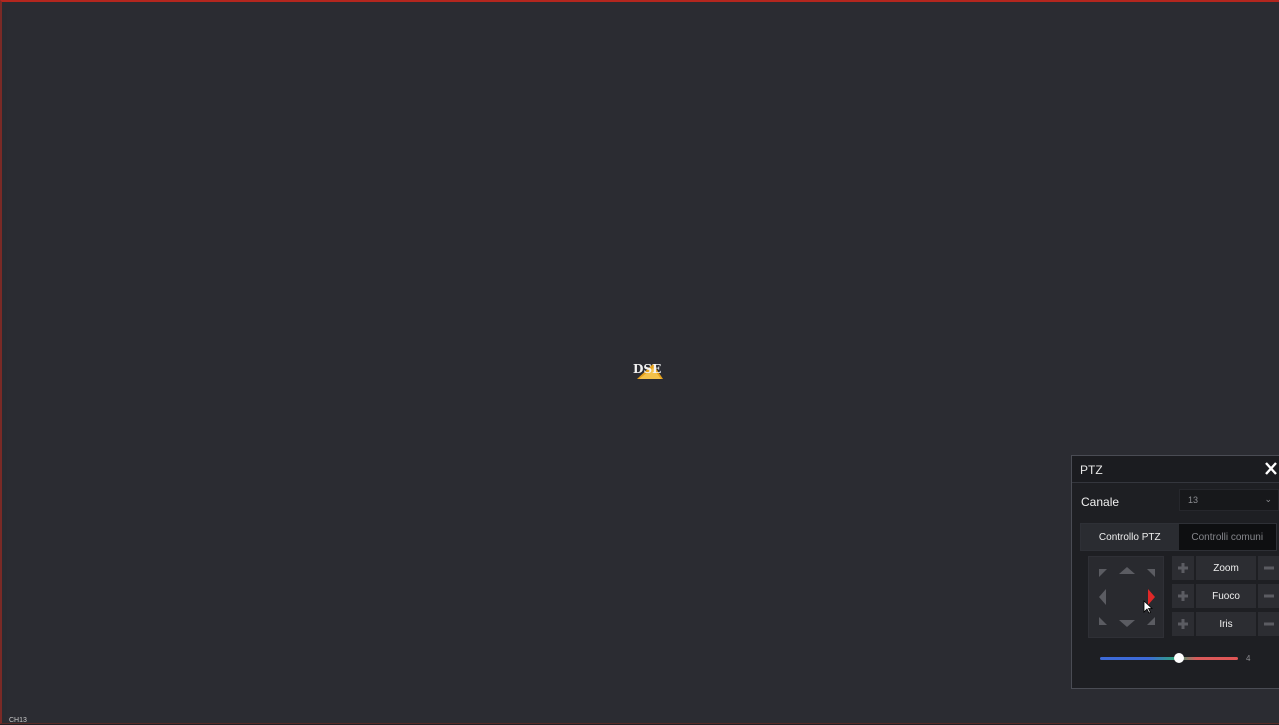  What do you see at coordinates (1229, 500) in the screenshot?
I see `channel-select: 13 ⌄` at bounding box center [1229, 500].